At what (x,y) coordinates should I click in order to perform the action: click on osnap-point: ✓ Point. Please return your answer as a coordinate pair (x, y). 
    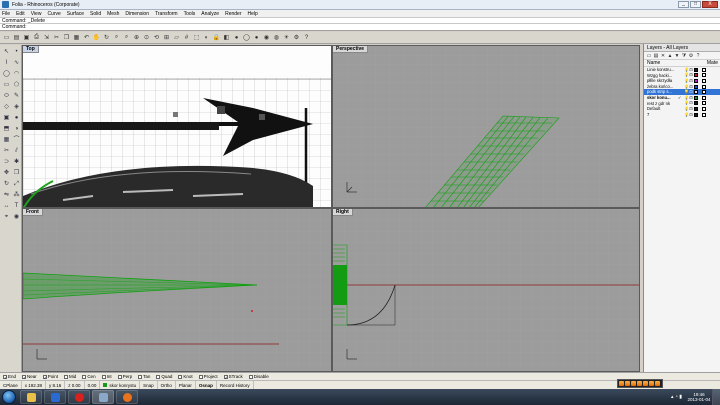
    Looking at the image, I should click on (50, 376).